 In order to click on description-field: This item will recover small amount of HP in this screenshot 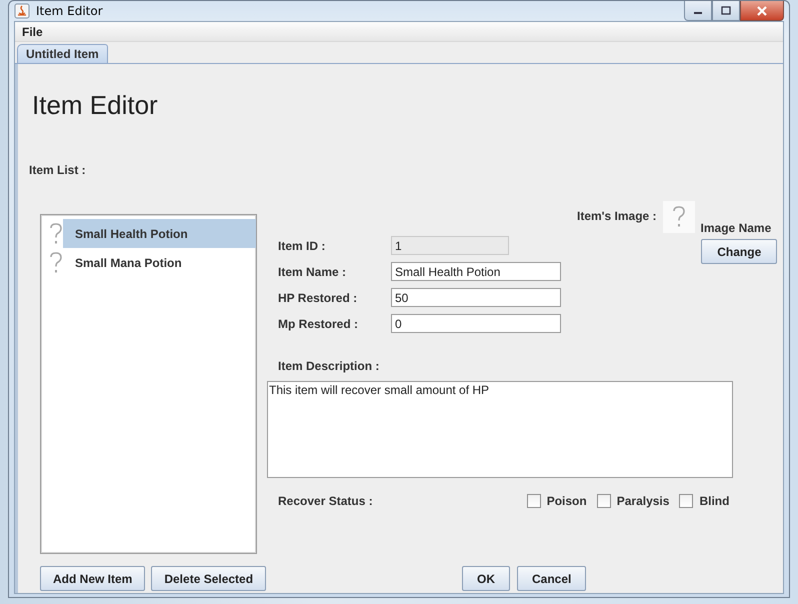, I will do `click(500, 429)`.